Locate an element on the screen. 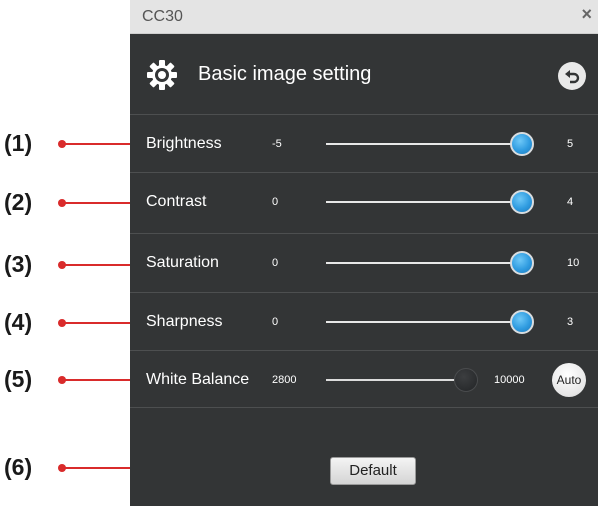 The image size is (598, 506). setting-row-saturation: Saturation 0 10 is located at coordinates (364, 262).